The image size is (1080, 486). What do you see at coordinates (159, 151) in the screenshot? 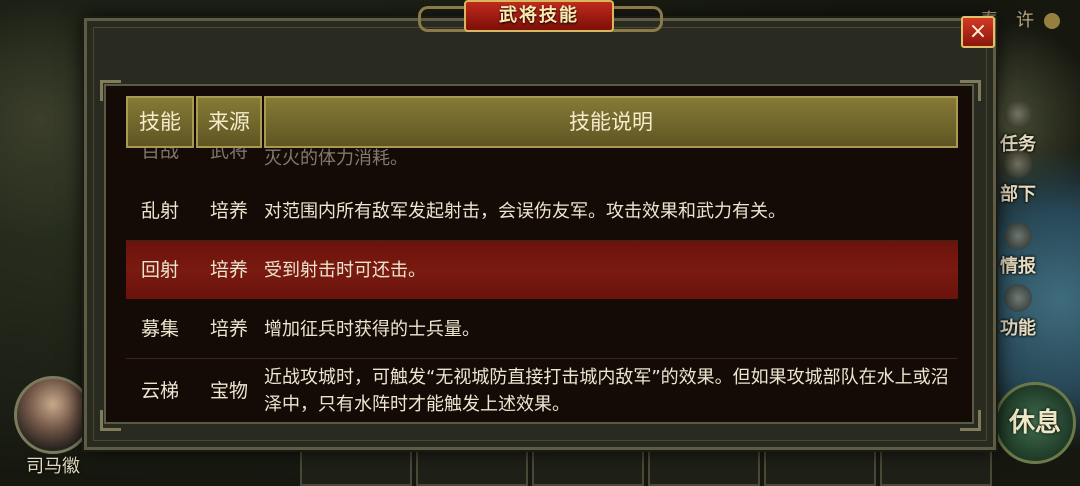
I see `skill-name: 百战` at bounding box center [159, 151].